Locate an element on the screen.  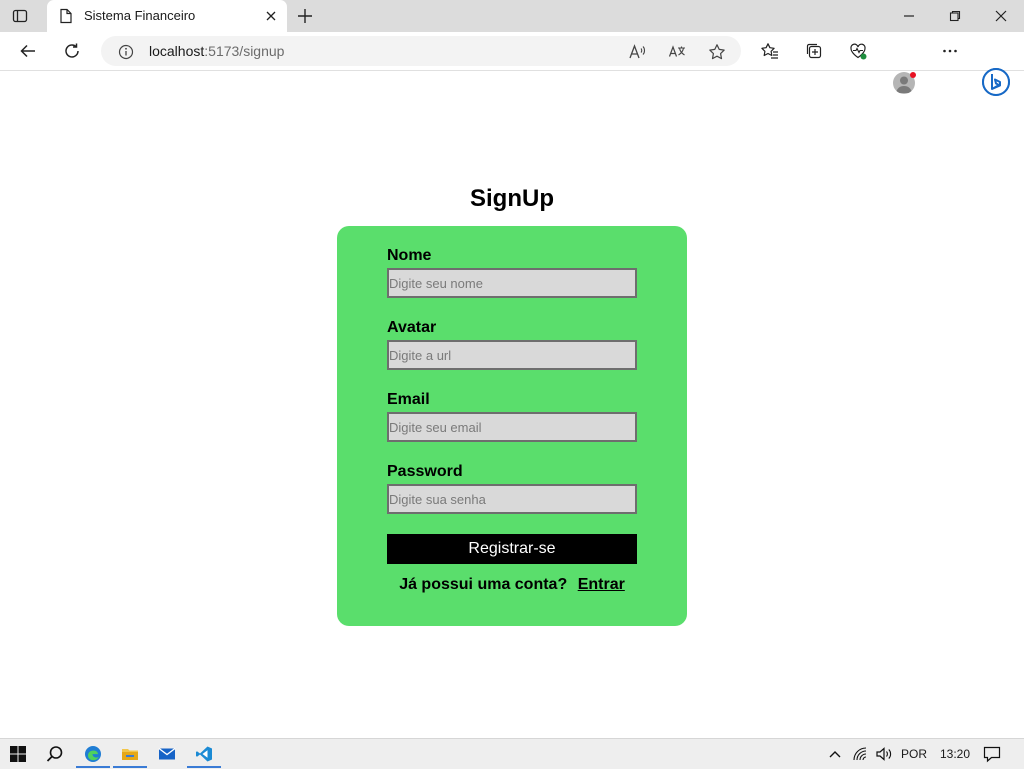
sidebar-toggle-icon is located at coordinates (20, 16).